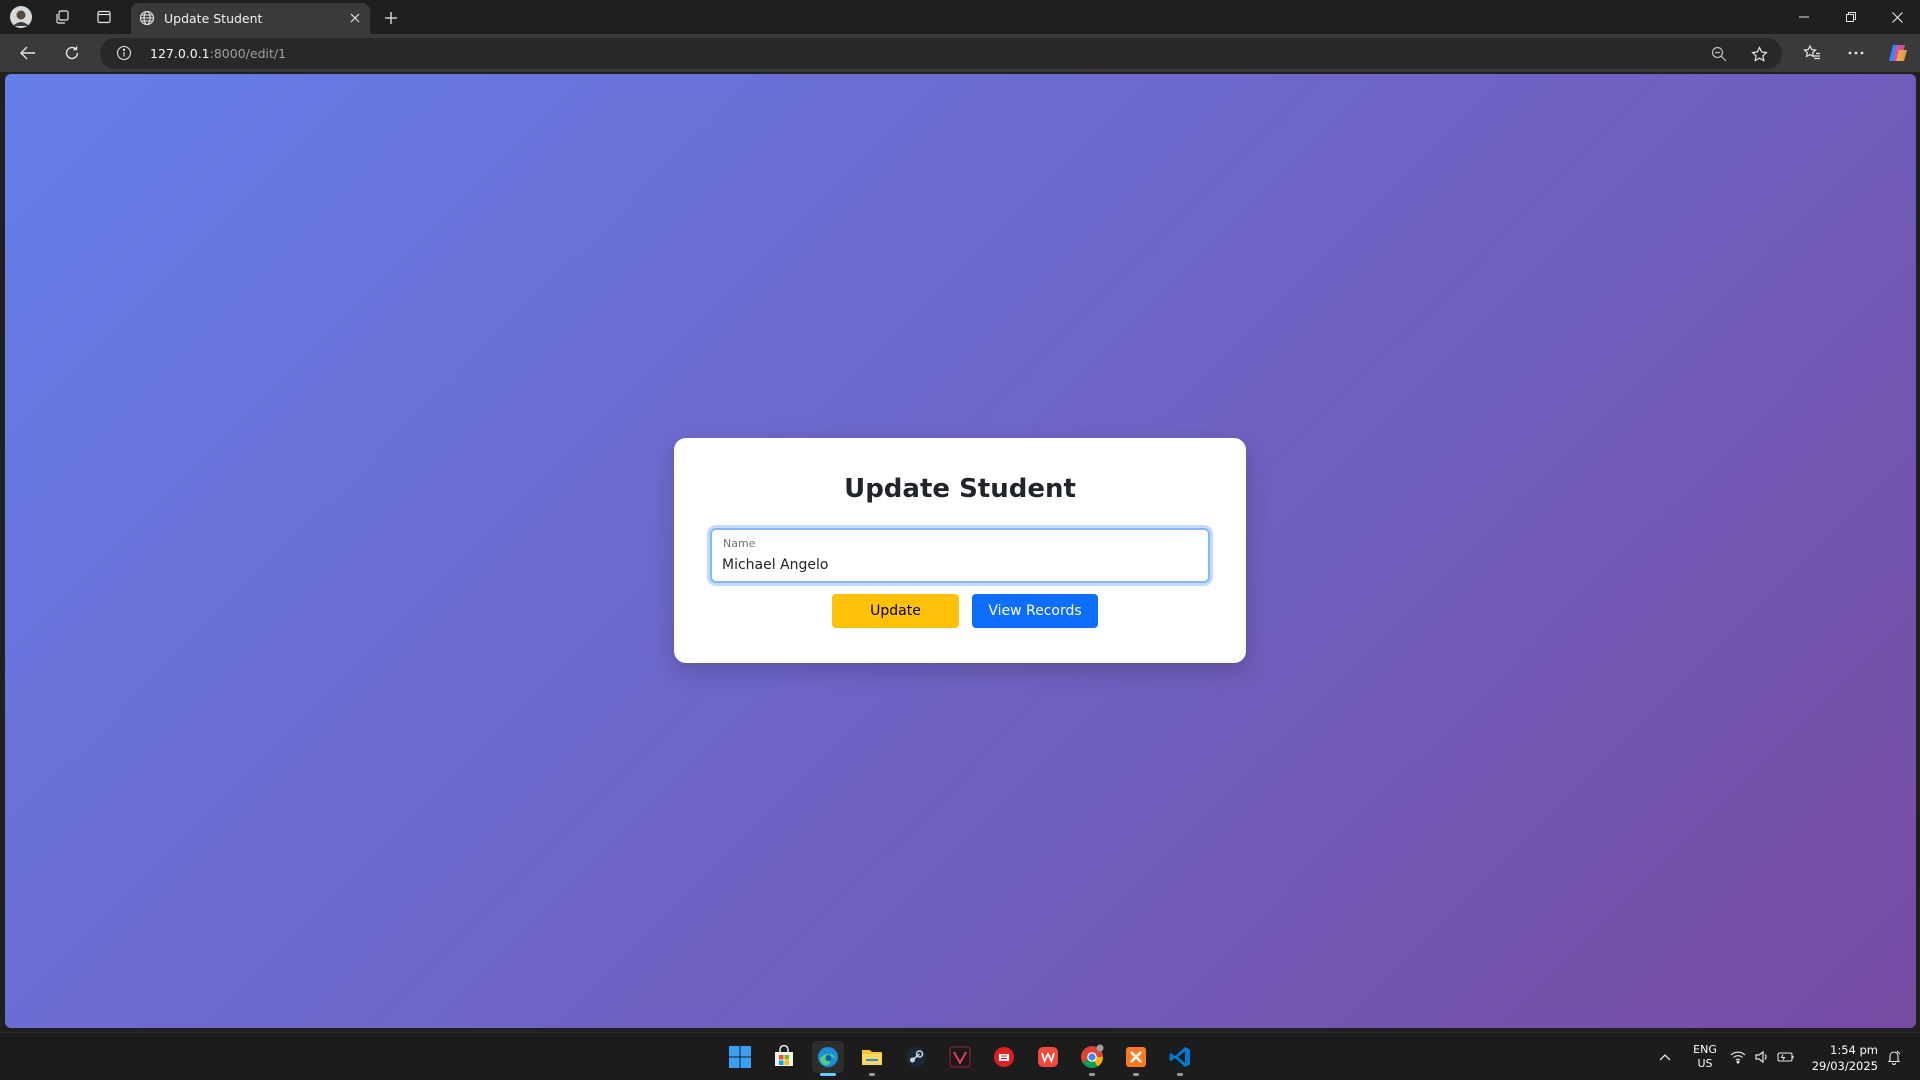  What do you see at coordinates (739, 543) in the screenshot?
I see `name-label: Name` at bounding box center [739, 543].